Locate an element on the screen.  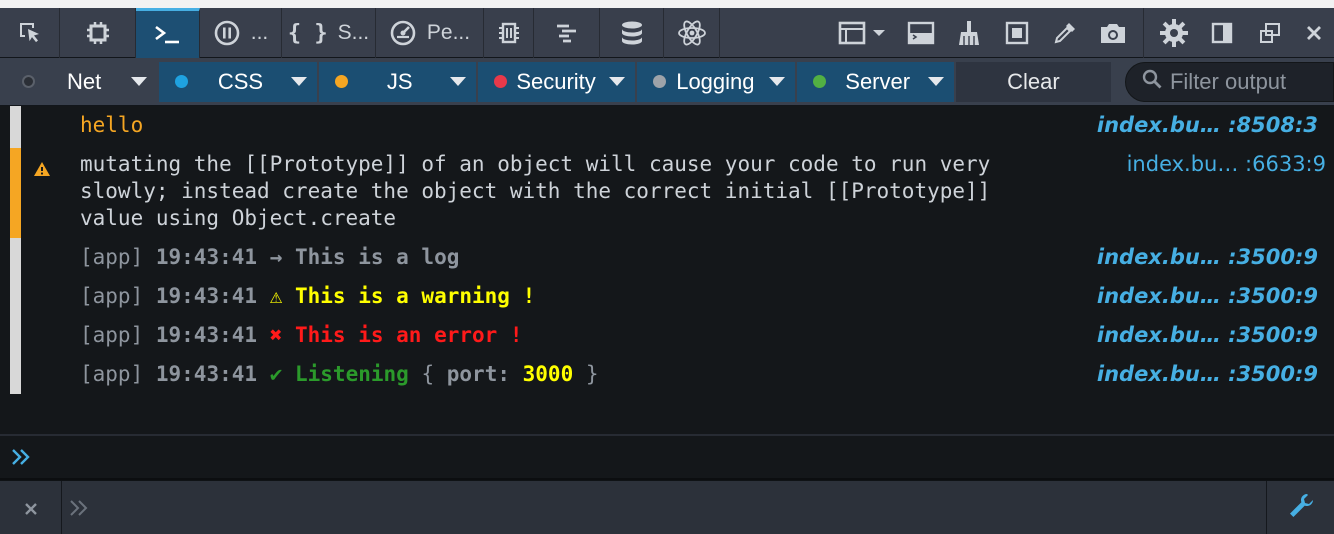
filter-output-input: Filter output is located at coordinates (1229, 81).